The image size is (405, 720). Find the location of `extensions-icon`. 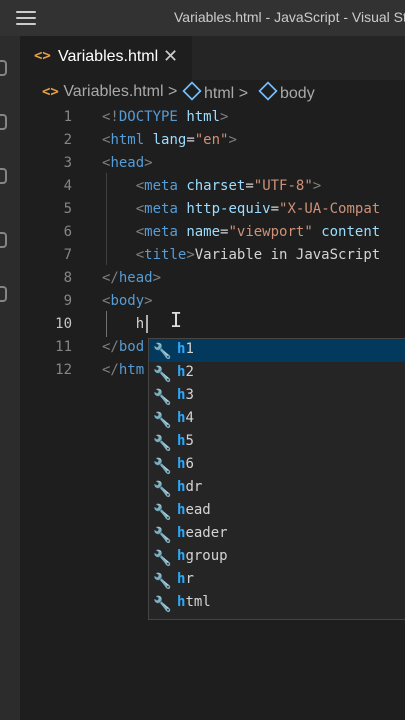

extensions-icon is located at coordinates (3, 294).